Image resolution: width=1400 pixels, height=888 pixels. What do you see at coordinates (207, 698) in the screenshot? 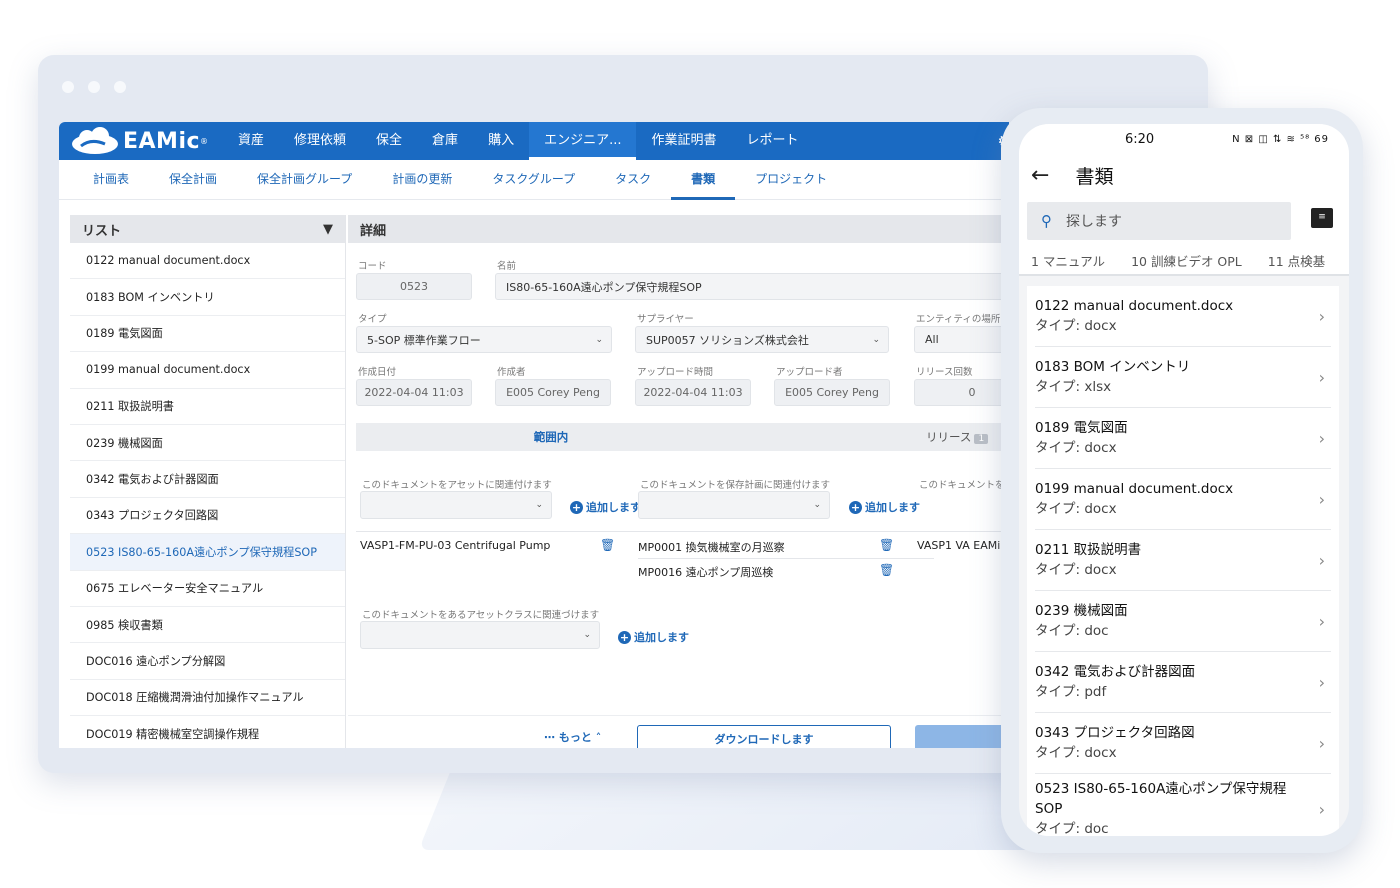
I see `list-item: DOC018 圧縮機潤滑油付加操作マニュアル` at bounding box center [207, 698].